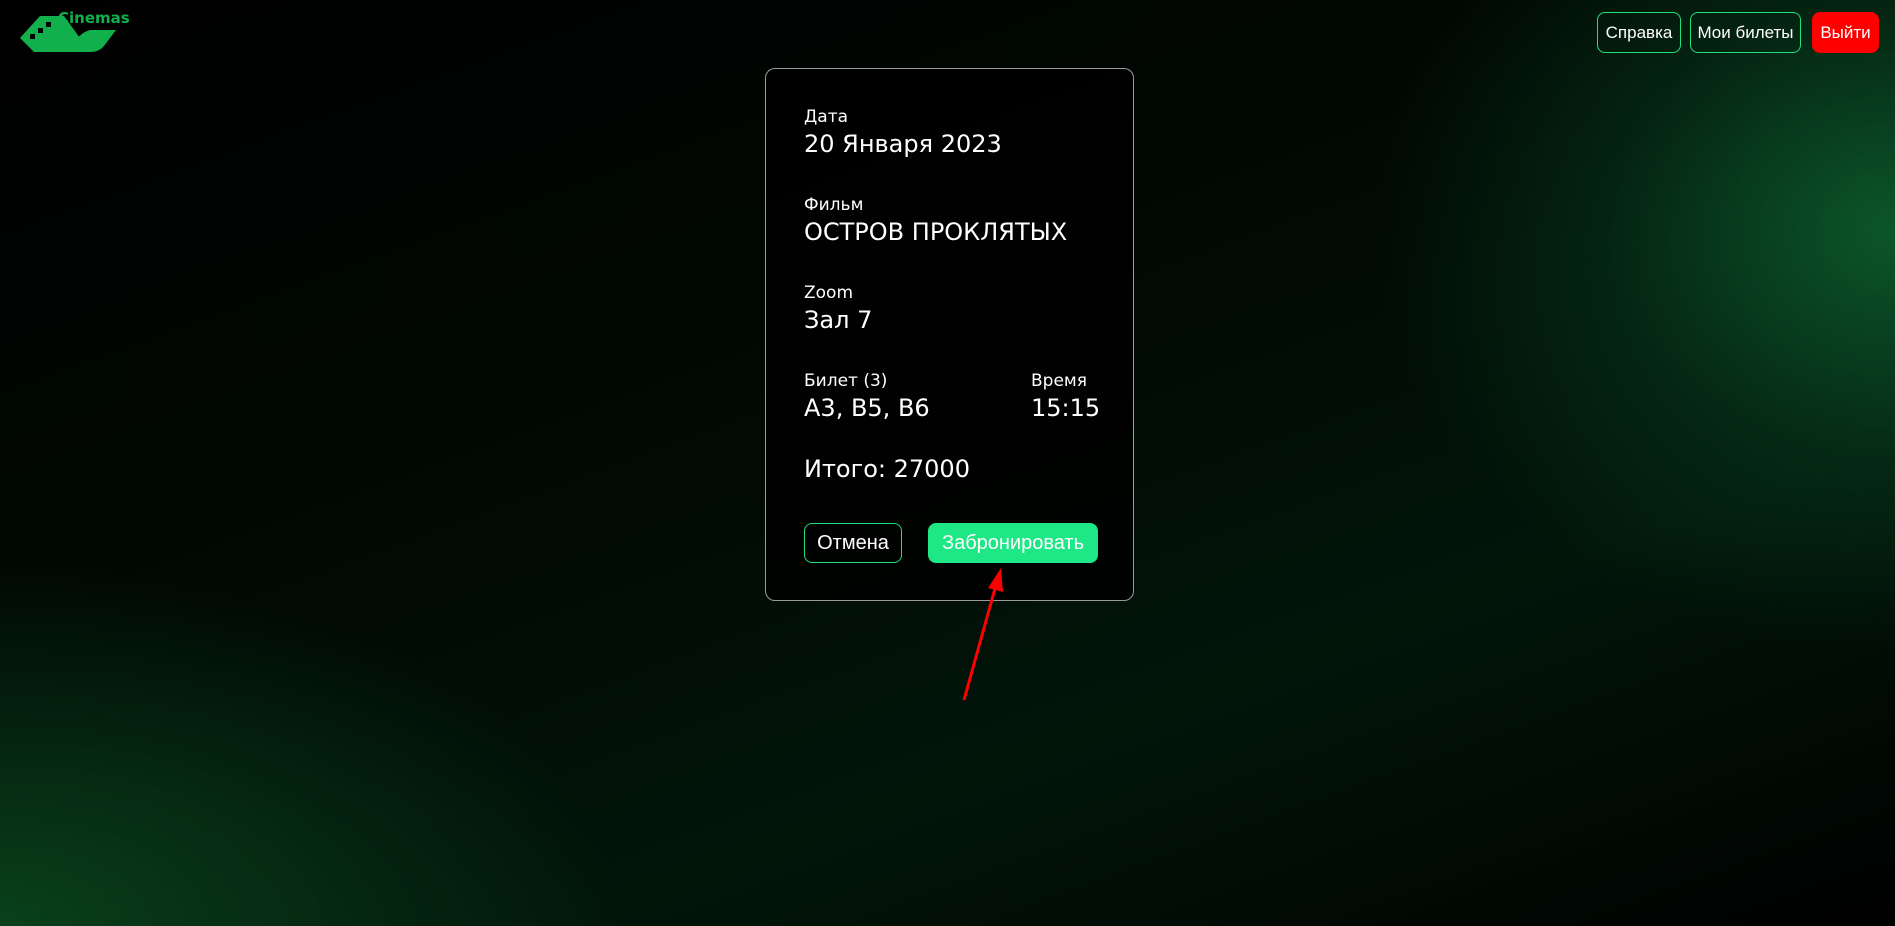  What do you see at coordinates (903, 144) in the screenshot?
I see `date-value: 20 Января 2023` at bounding box center [903, 144].